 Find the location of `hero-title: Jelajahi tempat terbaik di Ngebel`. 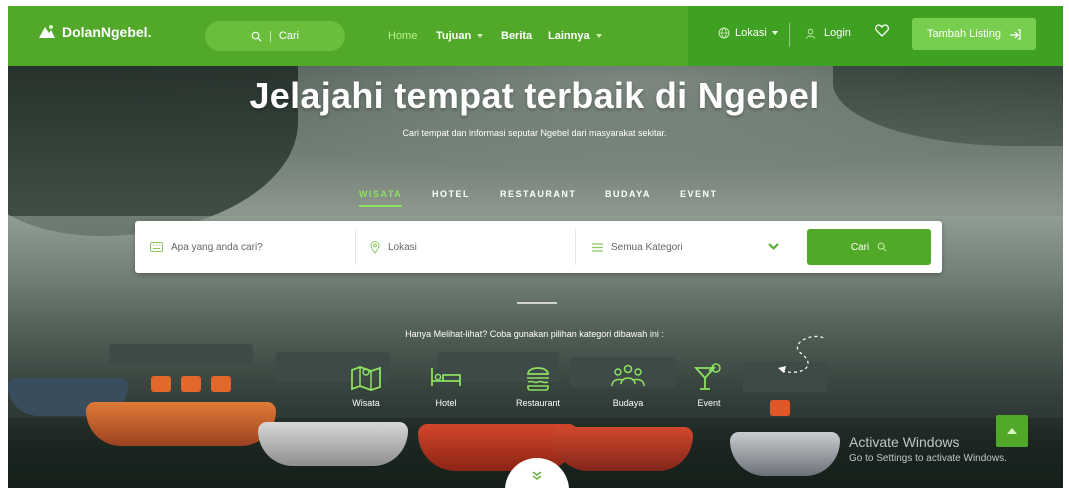

hero-title: Jelajahi tempat terbaik di Ngebel is located at coordinates (534, 95).